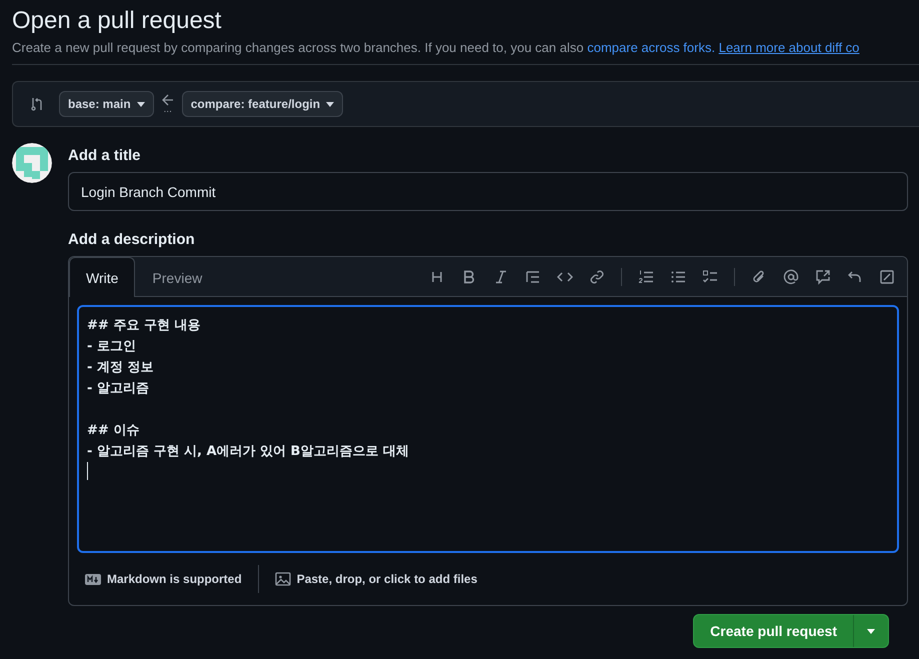 The width and height of the screenshot is (919, 659). Describe the element at coordinates (93, 579) in the screenshot. I see `markdown-icon` at that location.